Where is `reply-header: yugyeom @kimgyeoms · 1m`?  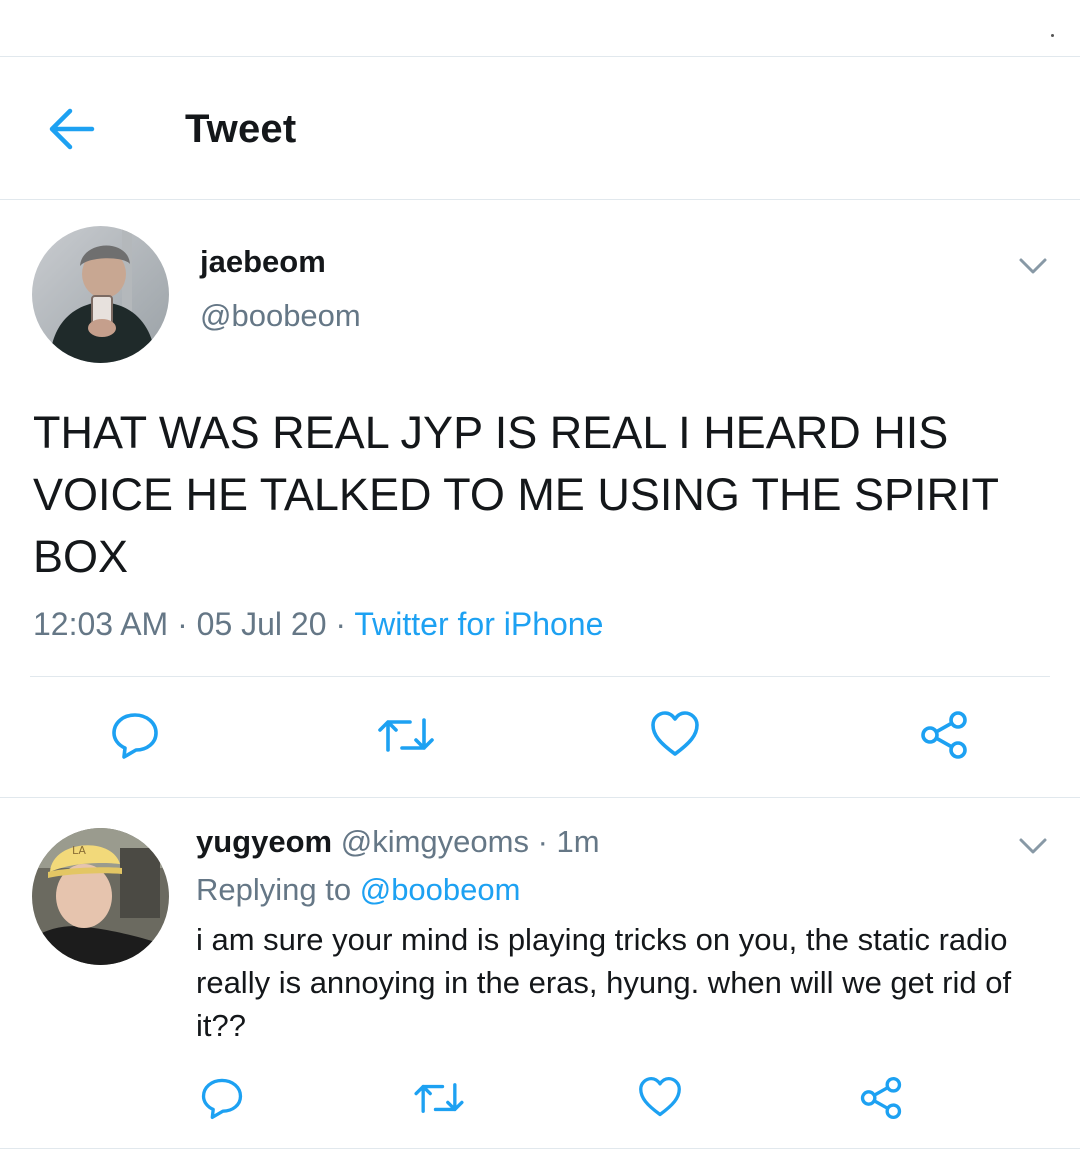 reply-header: yugyeom @kimgyeoms · 1m is located at coordinates (398, 842).